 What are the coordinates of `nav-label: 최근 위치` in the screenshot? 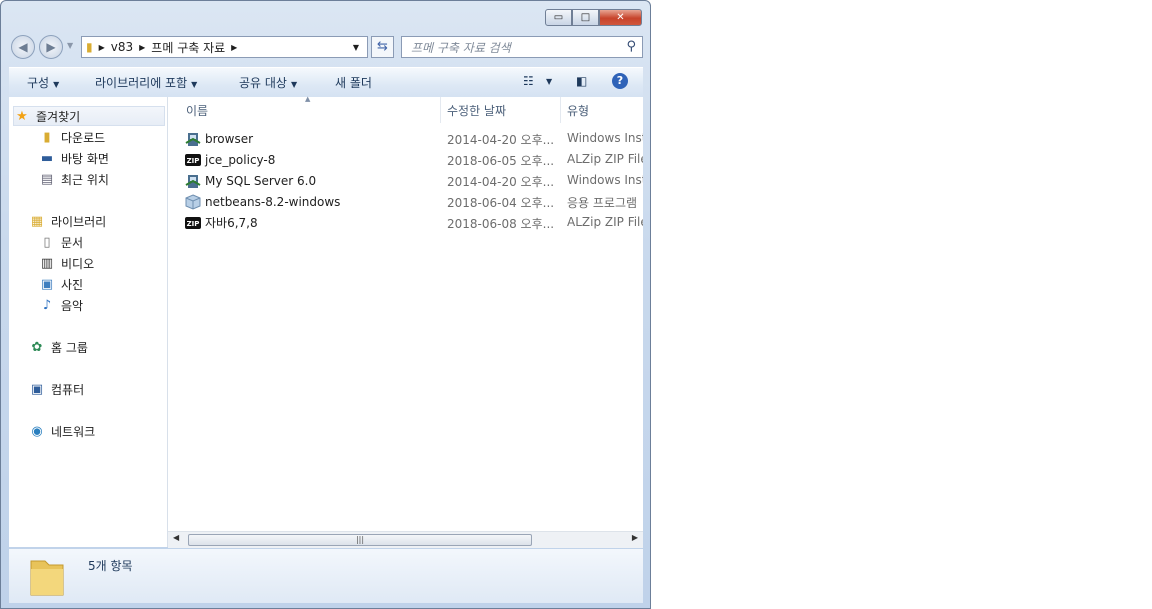 It's located at (85, 179).